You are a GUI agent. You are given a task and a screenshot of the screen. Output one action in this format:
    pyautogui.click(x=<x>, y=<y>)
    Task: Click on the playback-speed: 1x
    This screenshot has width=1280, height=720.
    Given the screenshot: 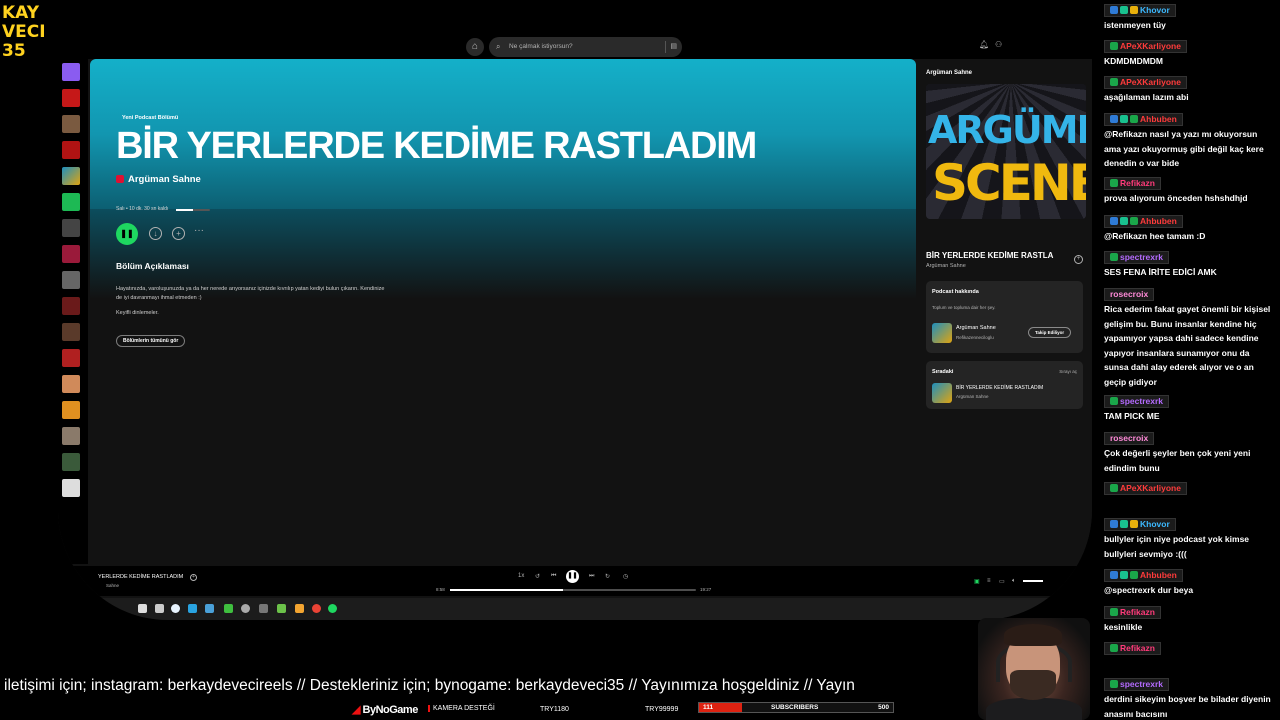 What is the action you would take?
    pyautogui.click(x=521, y=576)
    